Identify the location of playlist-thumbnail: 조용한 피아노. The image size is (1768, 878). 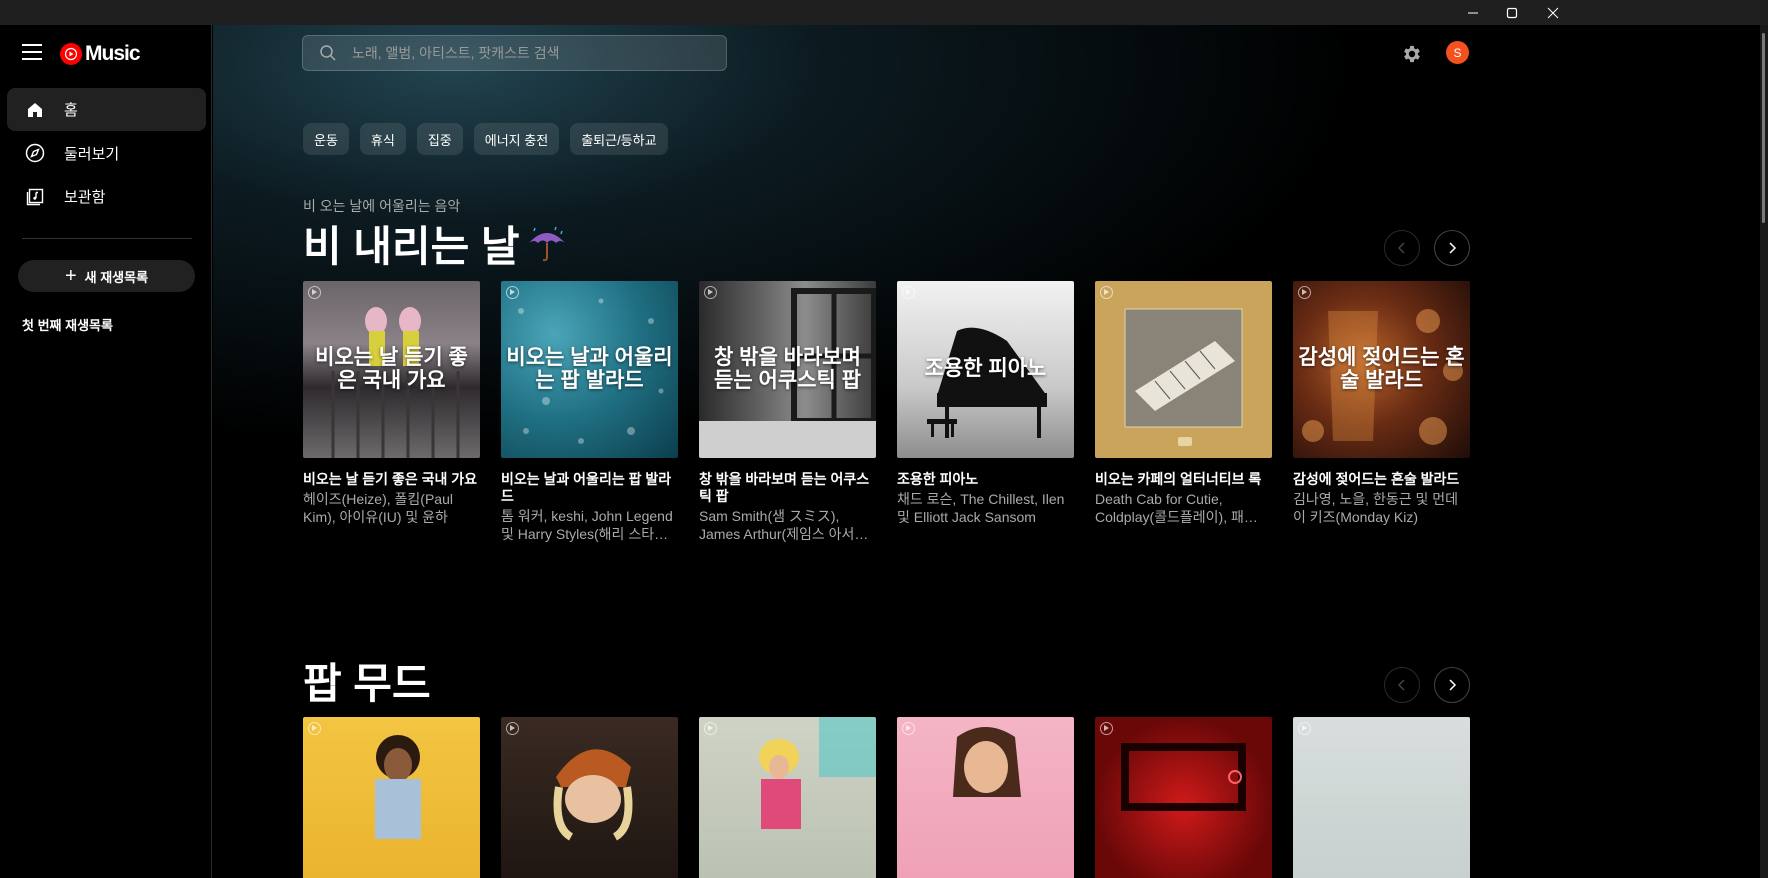
(985, 369).